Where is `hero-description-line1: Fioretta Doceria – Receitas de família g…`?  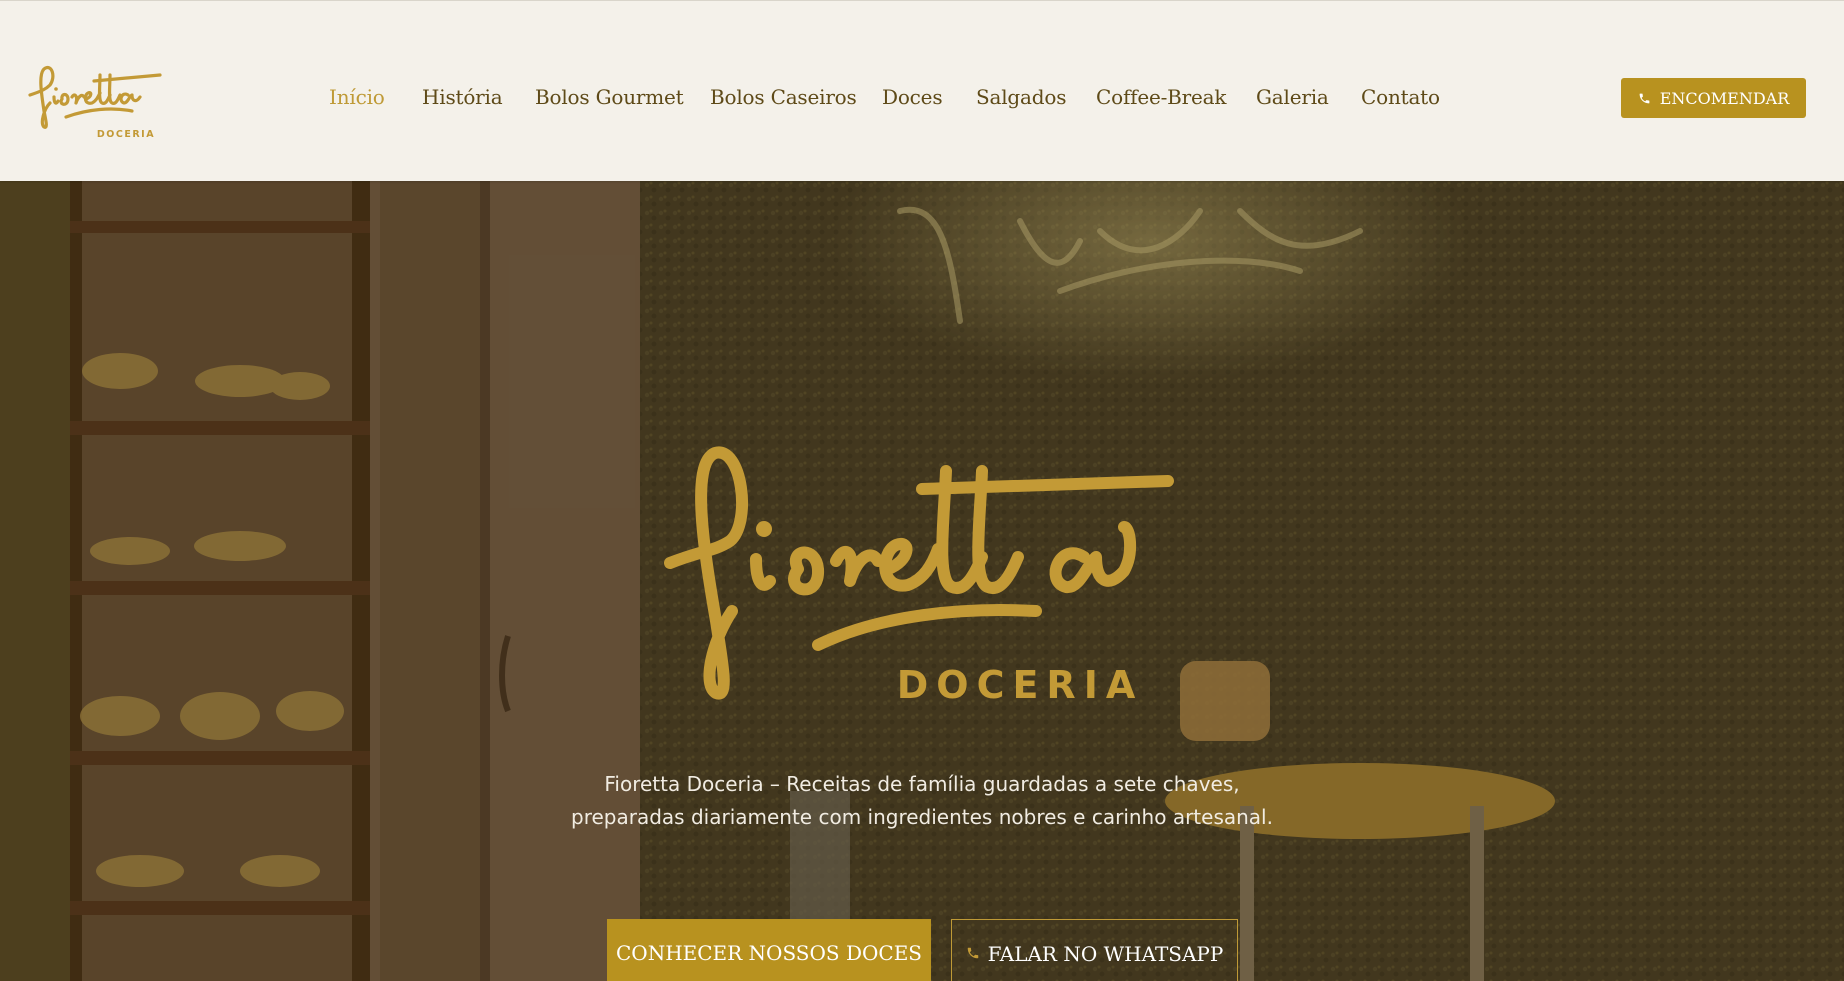 hero-description-line1: Fioretta Doceria – Receitas de família g… is located at coordinates (922, 784).